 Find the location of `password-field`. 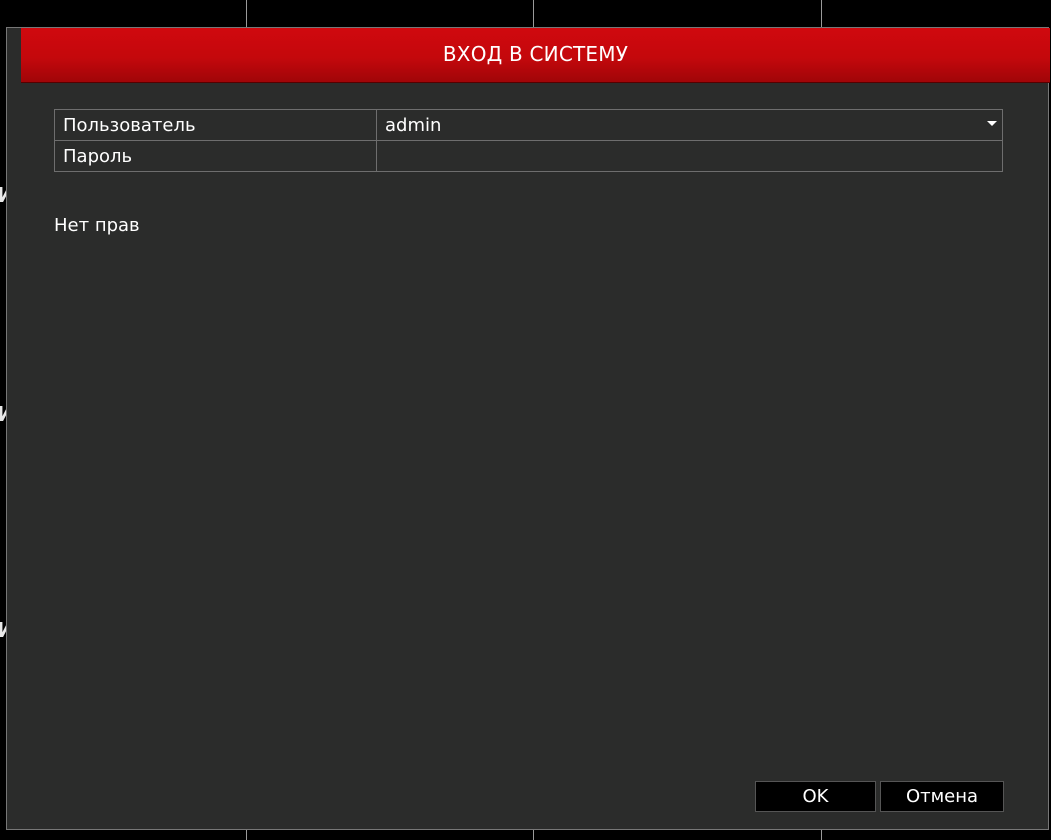

password-field is located at coordinates (689, 156).